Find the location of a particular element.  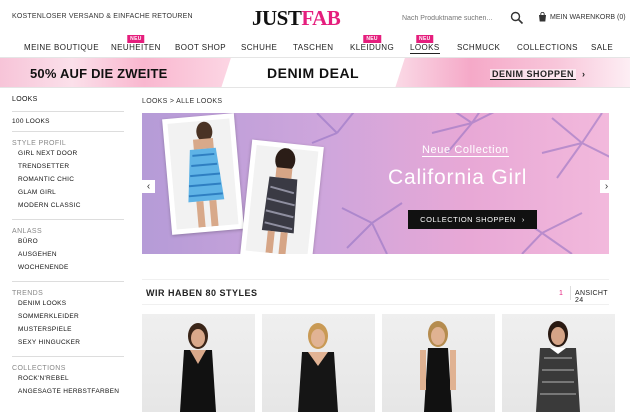

nav-sale: SALE is located at coordinates (602, 47).